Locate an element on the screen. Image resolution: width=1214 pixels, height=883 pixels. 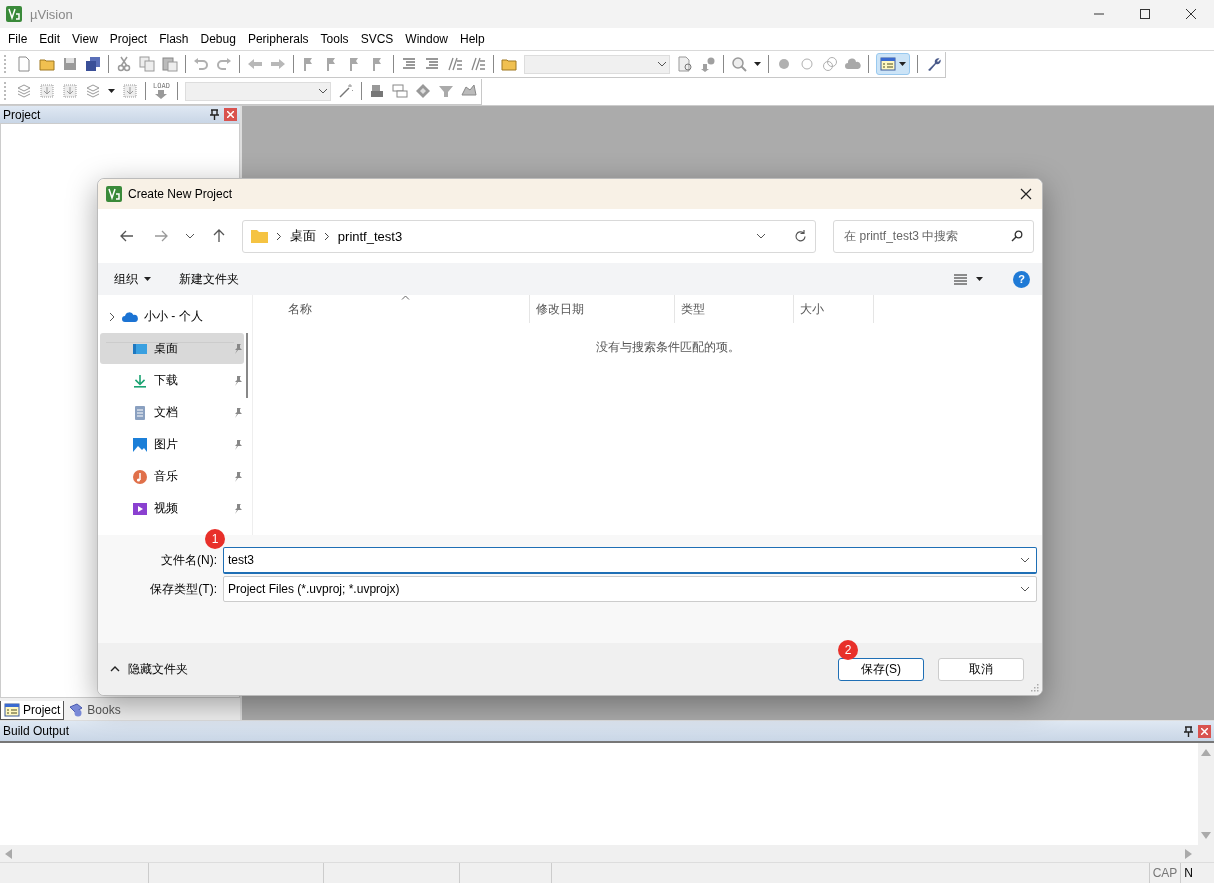
address-bar: 桌面 printf_test3 is located at coordinates (529, 236).